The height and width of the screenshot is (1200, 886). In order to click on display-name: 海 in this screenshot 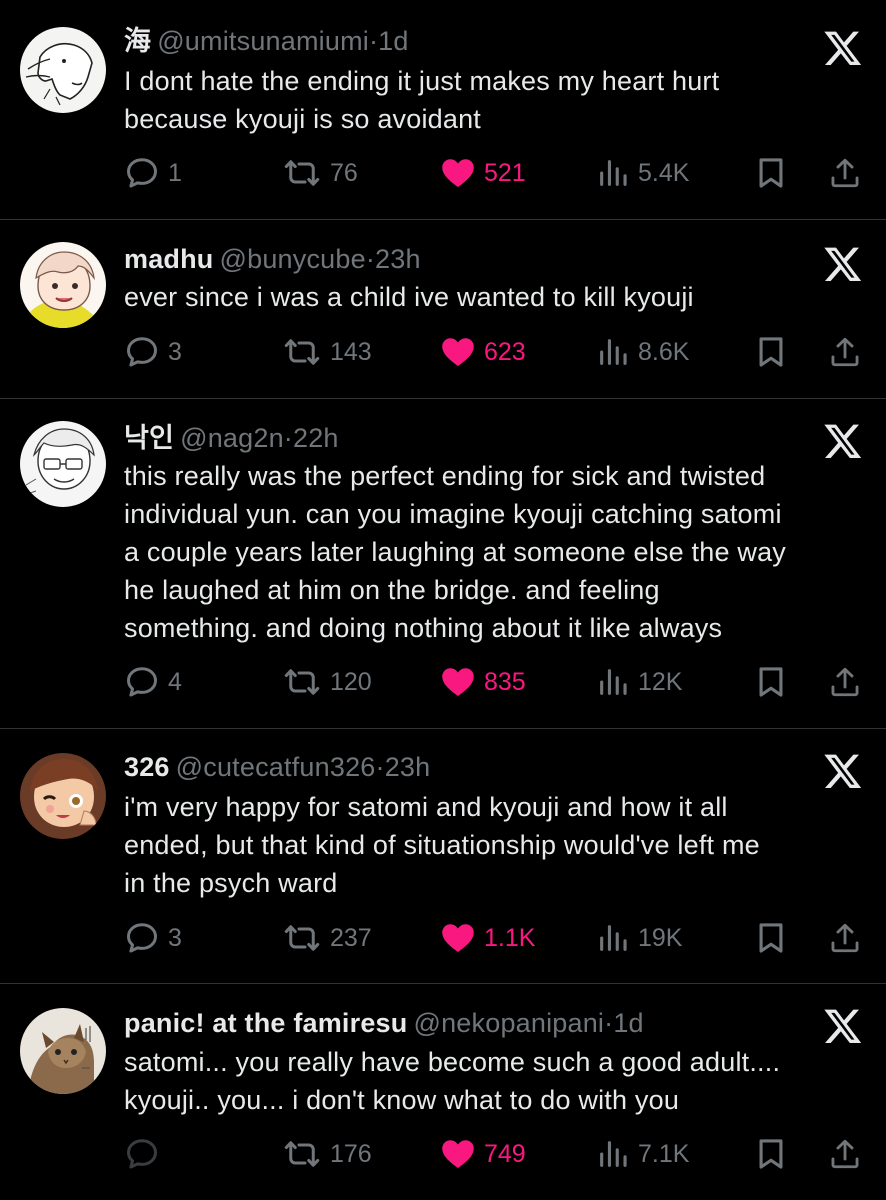, I will do `click(137, 41)`.